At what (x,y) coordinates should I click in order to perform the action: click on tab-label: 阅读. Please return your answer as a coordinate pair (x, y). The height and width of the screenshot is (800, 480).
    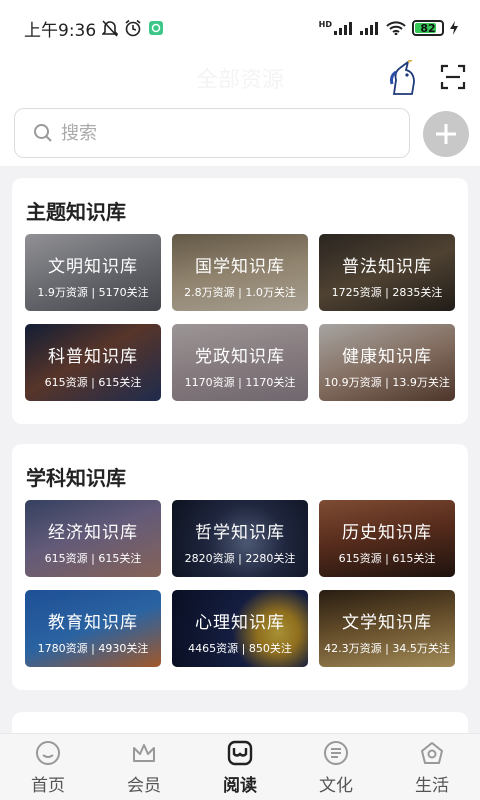
    Looking at the image, I should click on (240, 786).